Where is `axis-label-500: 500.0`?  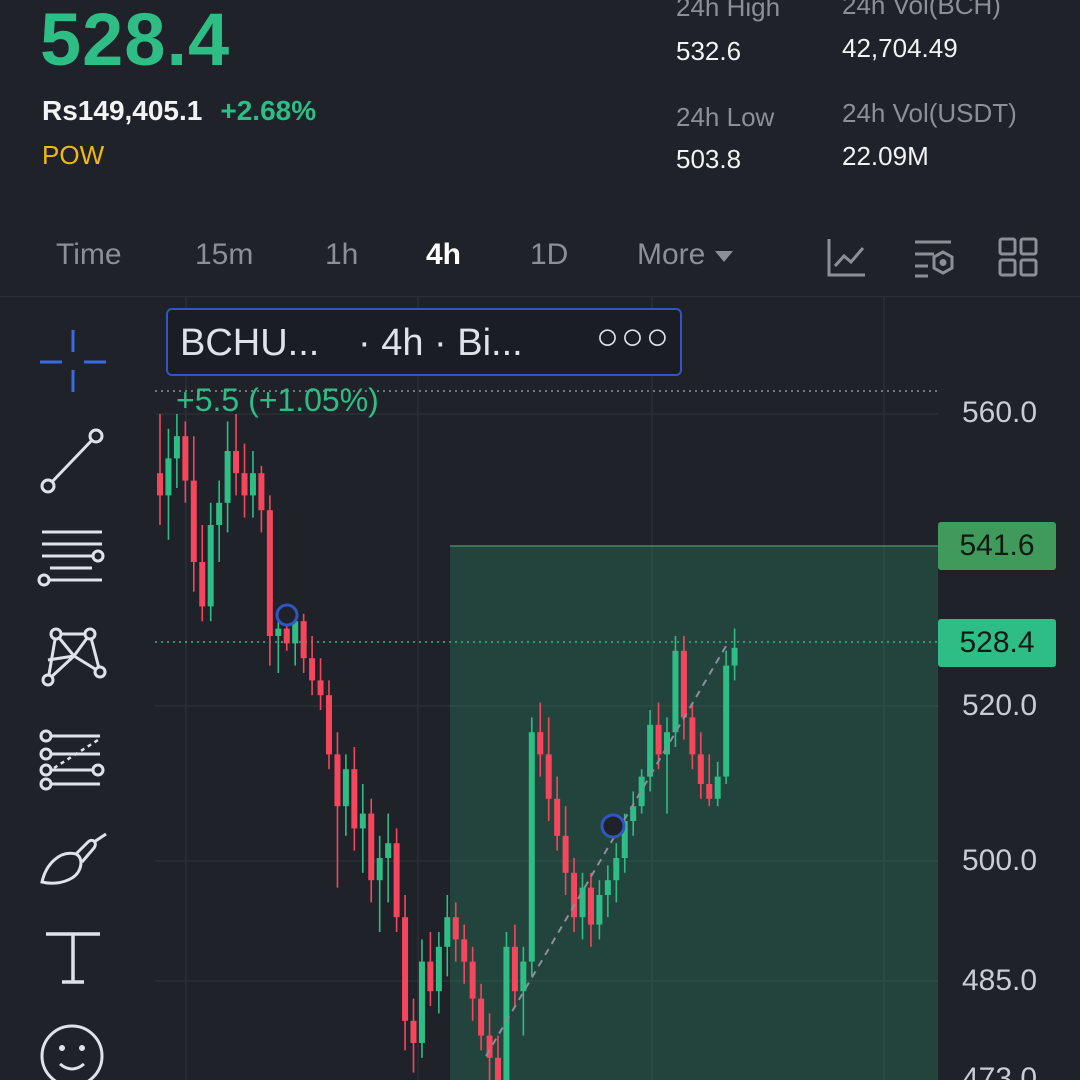
axis-label-500: 500.0 is located at coordinates (1000, 860).